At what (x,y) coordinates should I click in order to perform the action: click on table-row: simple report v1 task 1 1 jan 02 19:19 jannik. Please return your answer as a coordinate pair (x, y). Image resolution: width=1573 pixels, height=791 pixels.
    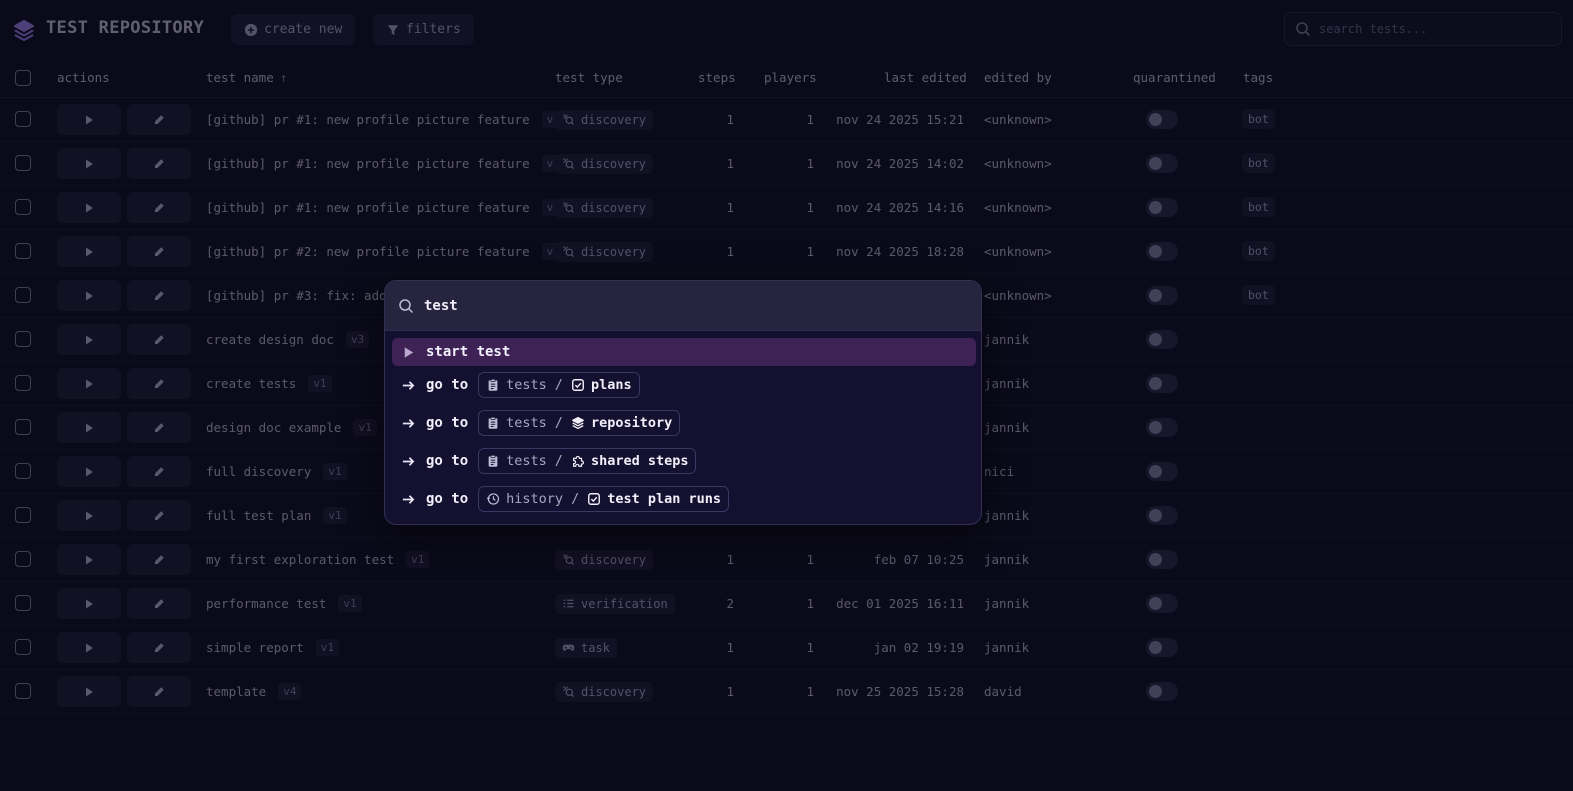
    Looking at the image, I should click on (786, 648).